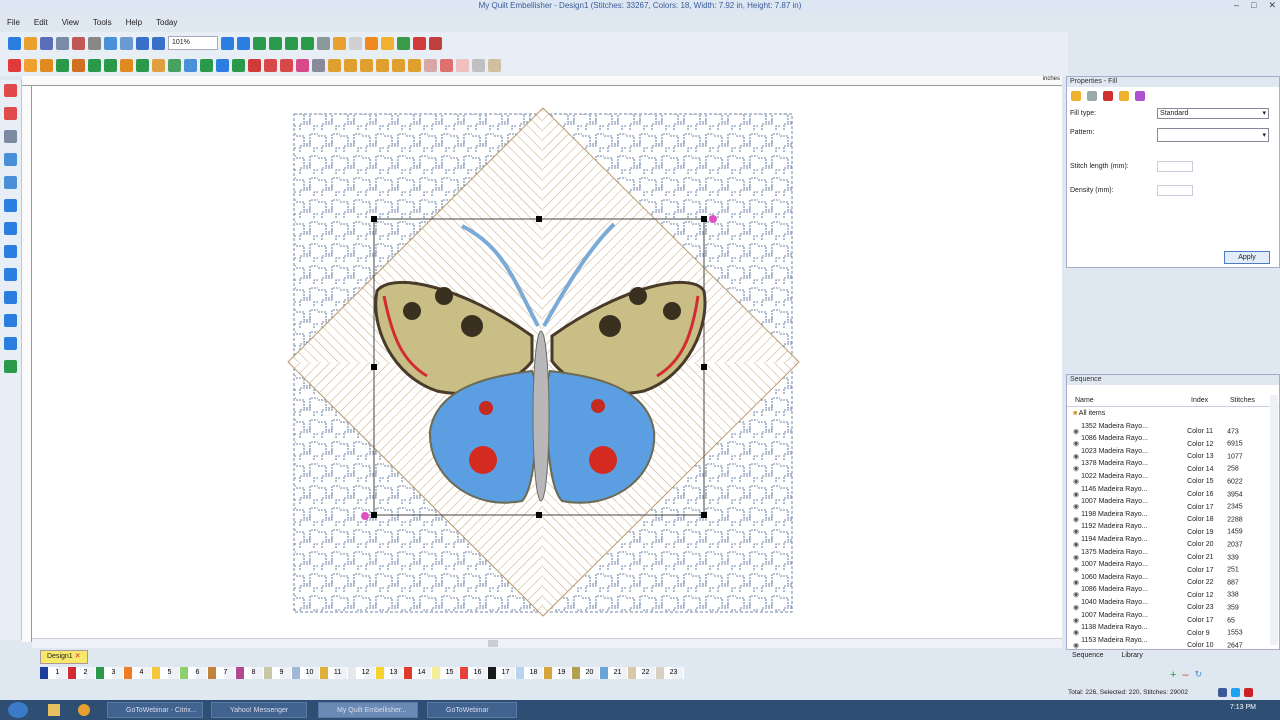 This screenshot has height=720, width=1280. What do you see at coordinates (334, 65) in the screenshot?
I see `align-left-icon` at bounding box center [334, 65].